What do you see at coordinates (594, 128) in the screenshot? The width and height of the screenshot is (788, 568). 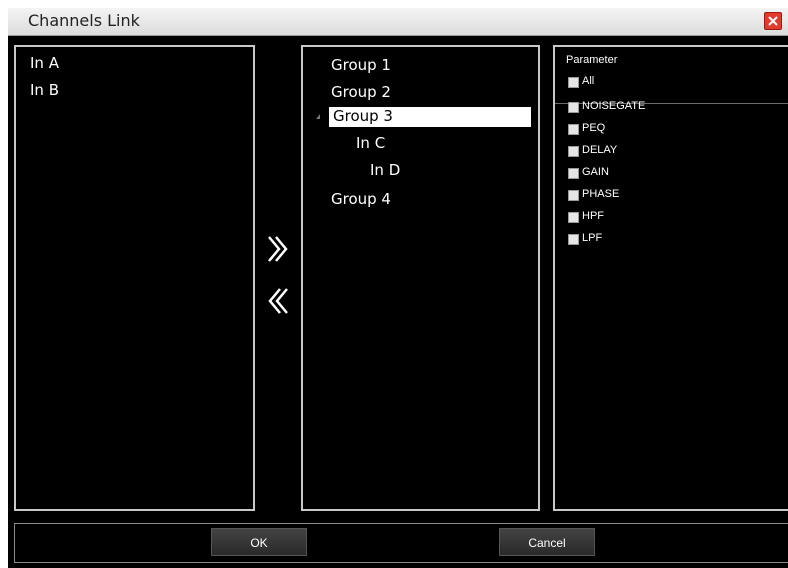 I see `peq-label: PEQ` at bounding box center [594, 128].